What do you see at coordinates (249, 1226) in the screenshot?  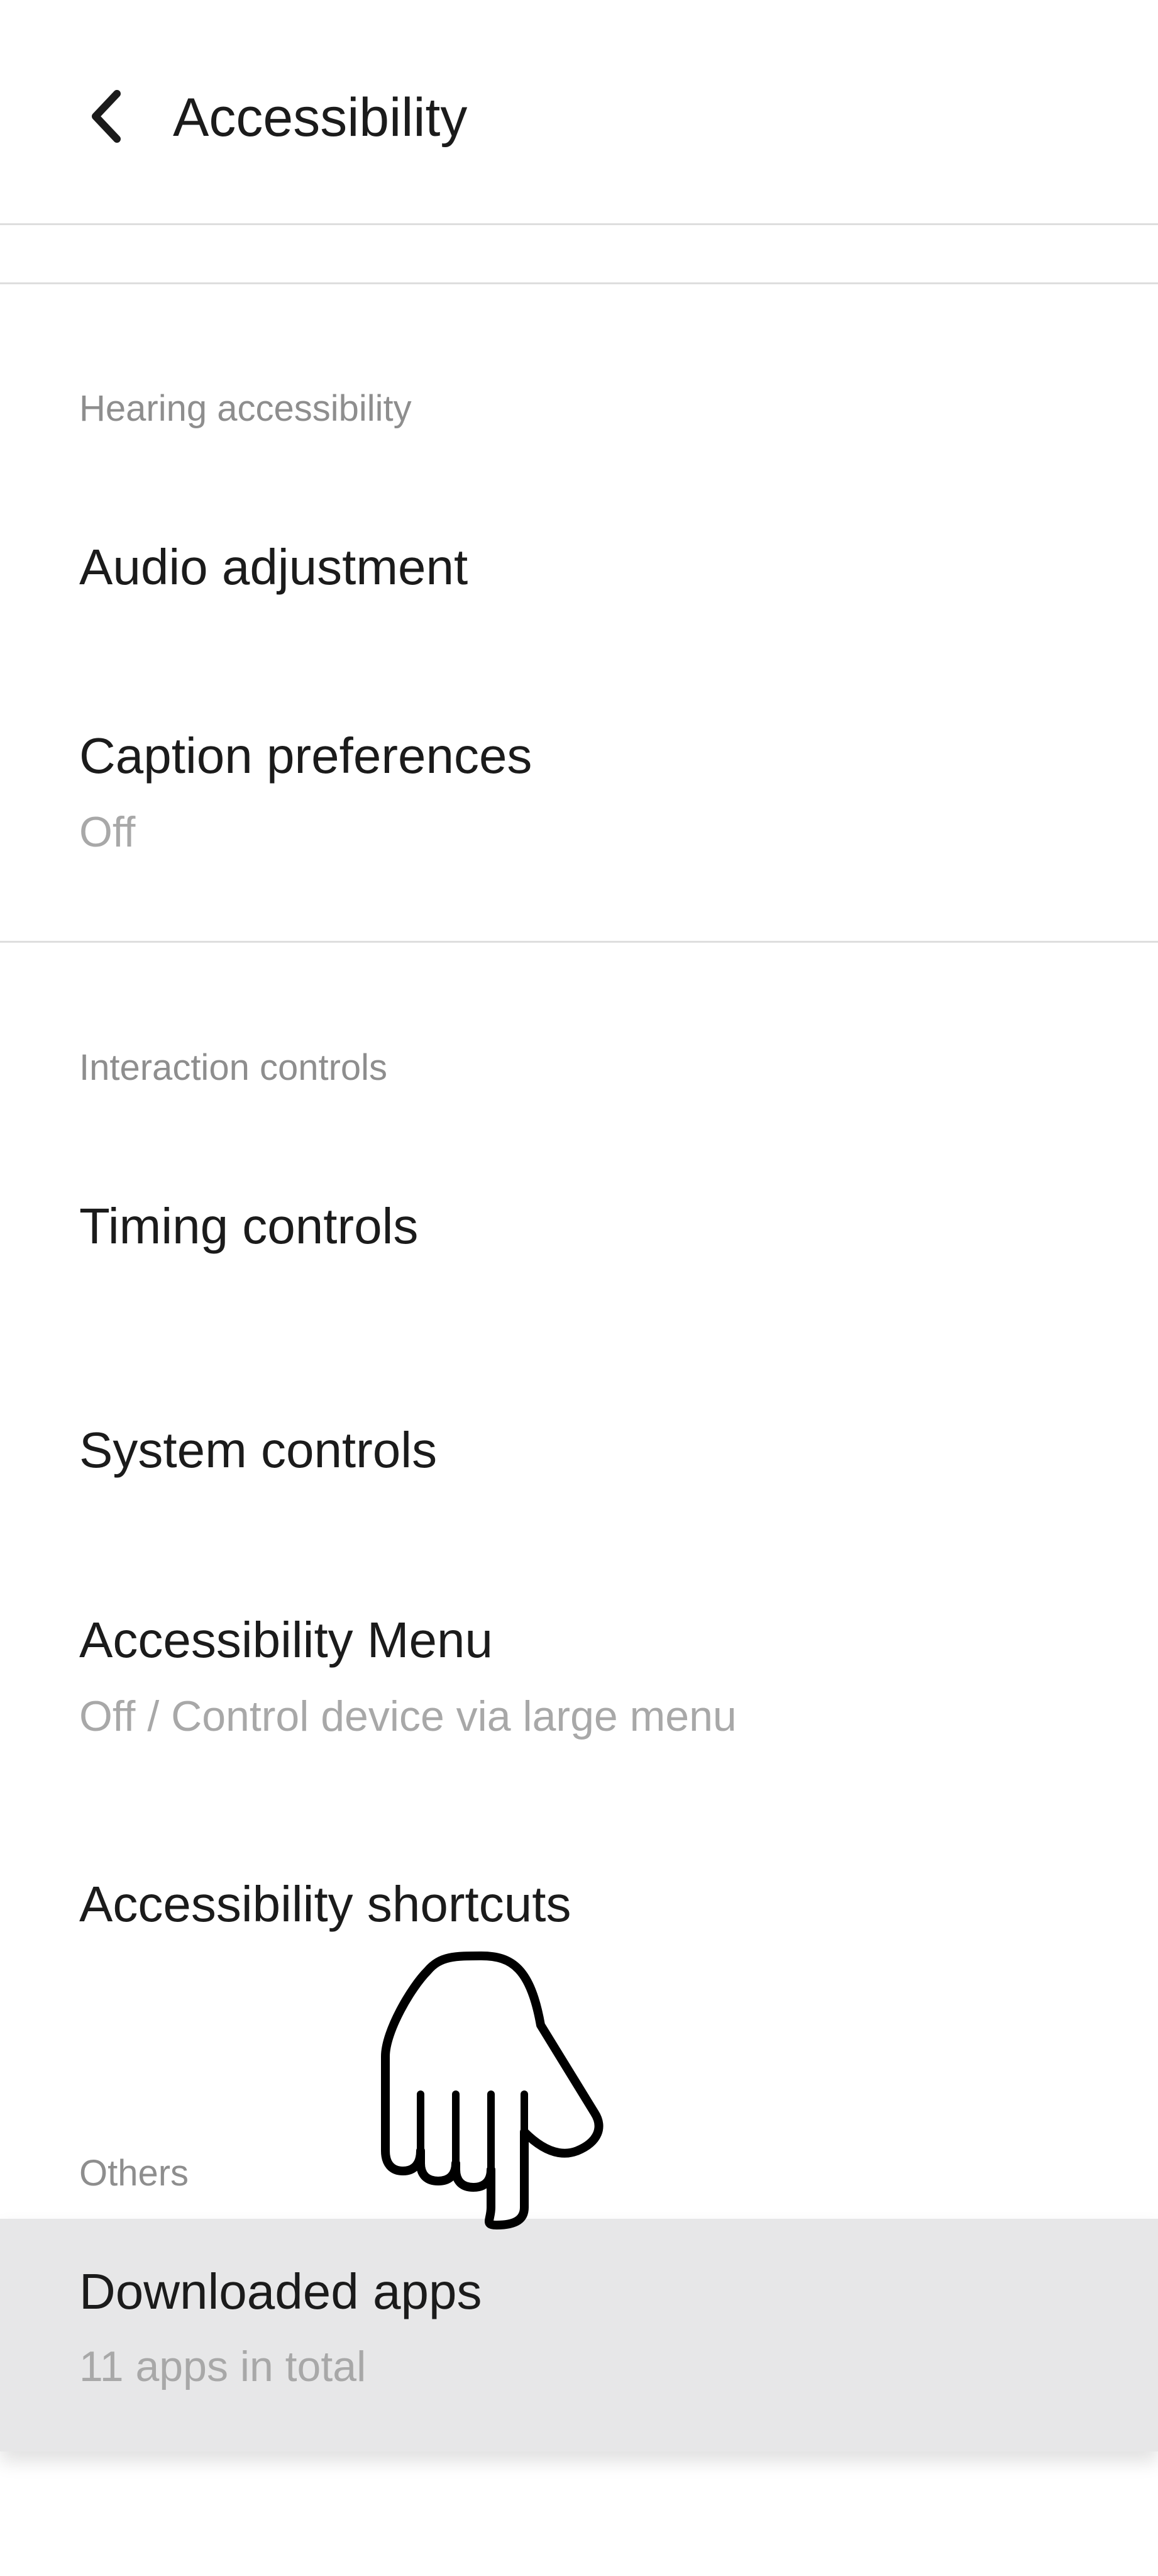 I see `item-title: Timing controls` at bounding box center [249, 1226].